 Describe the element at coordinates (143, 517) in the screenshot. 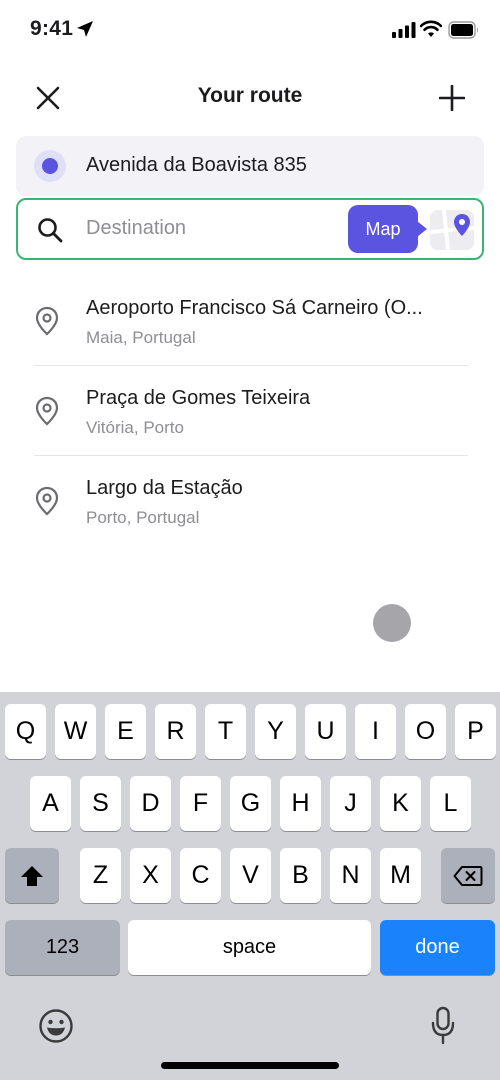

I see `suggestion-subtitle: Porto, Portugal` at that location.